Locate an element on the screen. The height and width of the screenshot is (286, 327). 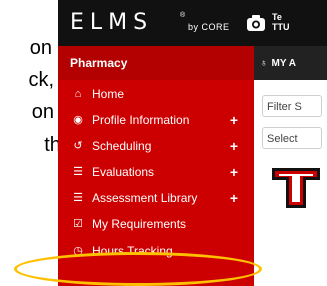
user-info: Te TTU is located at coordinates (281, 22).